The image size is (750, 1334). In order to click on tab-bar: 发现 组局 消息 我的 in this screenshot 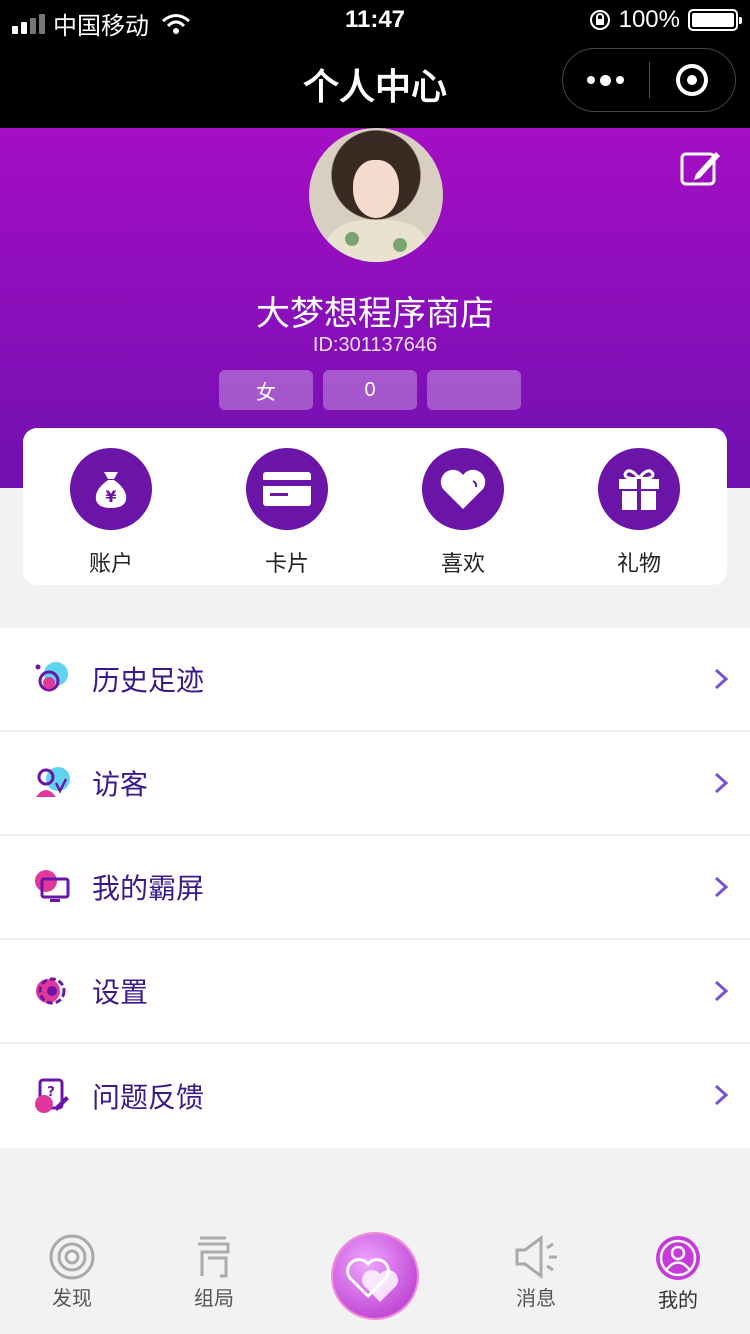, I will do `click(375, 1280)`.